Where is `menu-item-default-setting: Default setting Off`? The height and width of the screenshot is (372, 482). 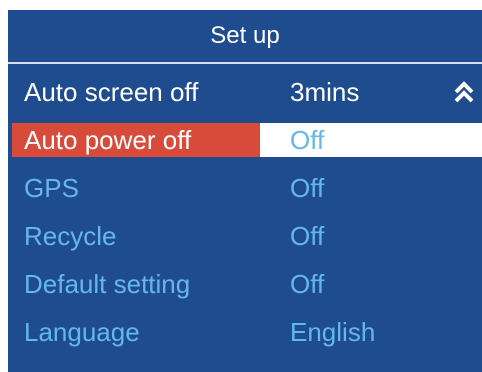
menu-item-default-setting: Default setting Off is located at coordinates (245, 284).